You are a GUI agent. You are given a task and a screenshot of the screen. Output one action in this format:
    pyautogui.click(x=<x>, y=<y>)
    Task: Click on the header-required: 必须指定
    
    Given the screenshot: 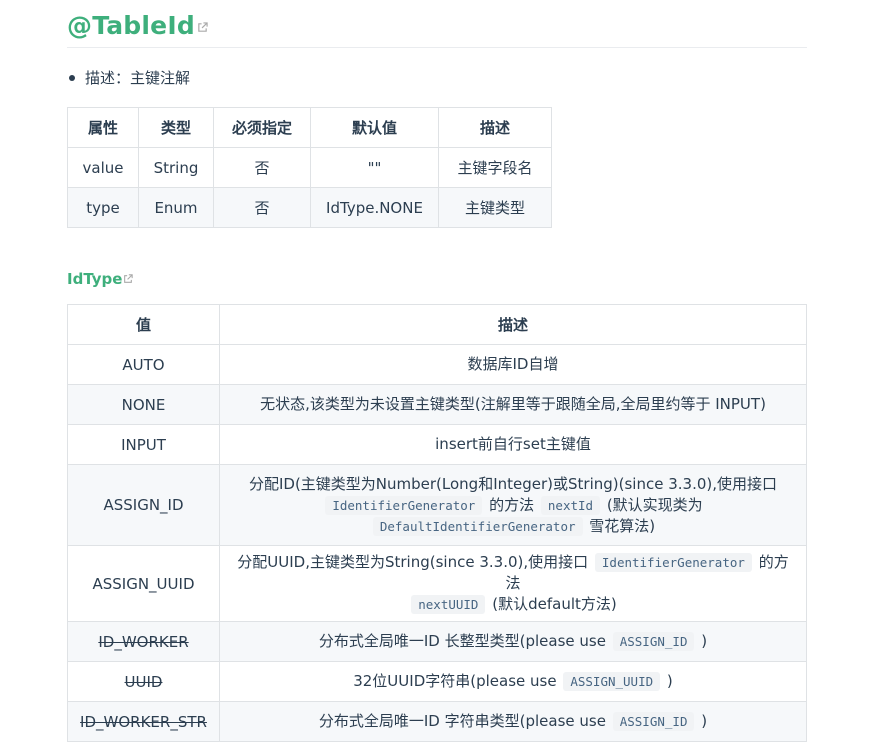 What is the action you would take?
    pyautogui.click(x=262, y=127)
    